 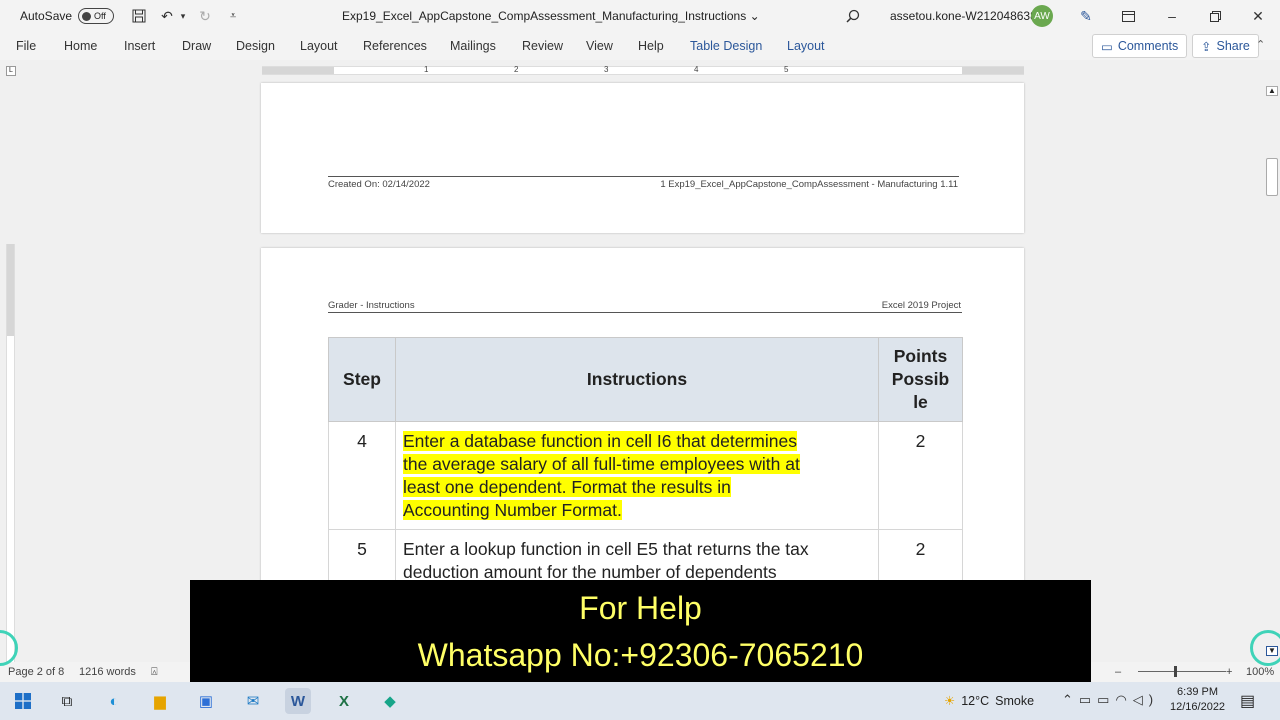 What do you see at coordinates (206, 701) in the screenshot?
I see `microsoft-store-icon: ▣` at bounding box center [206, 701].